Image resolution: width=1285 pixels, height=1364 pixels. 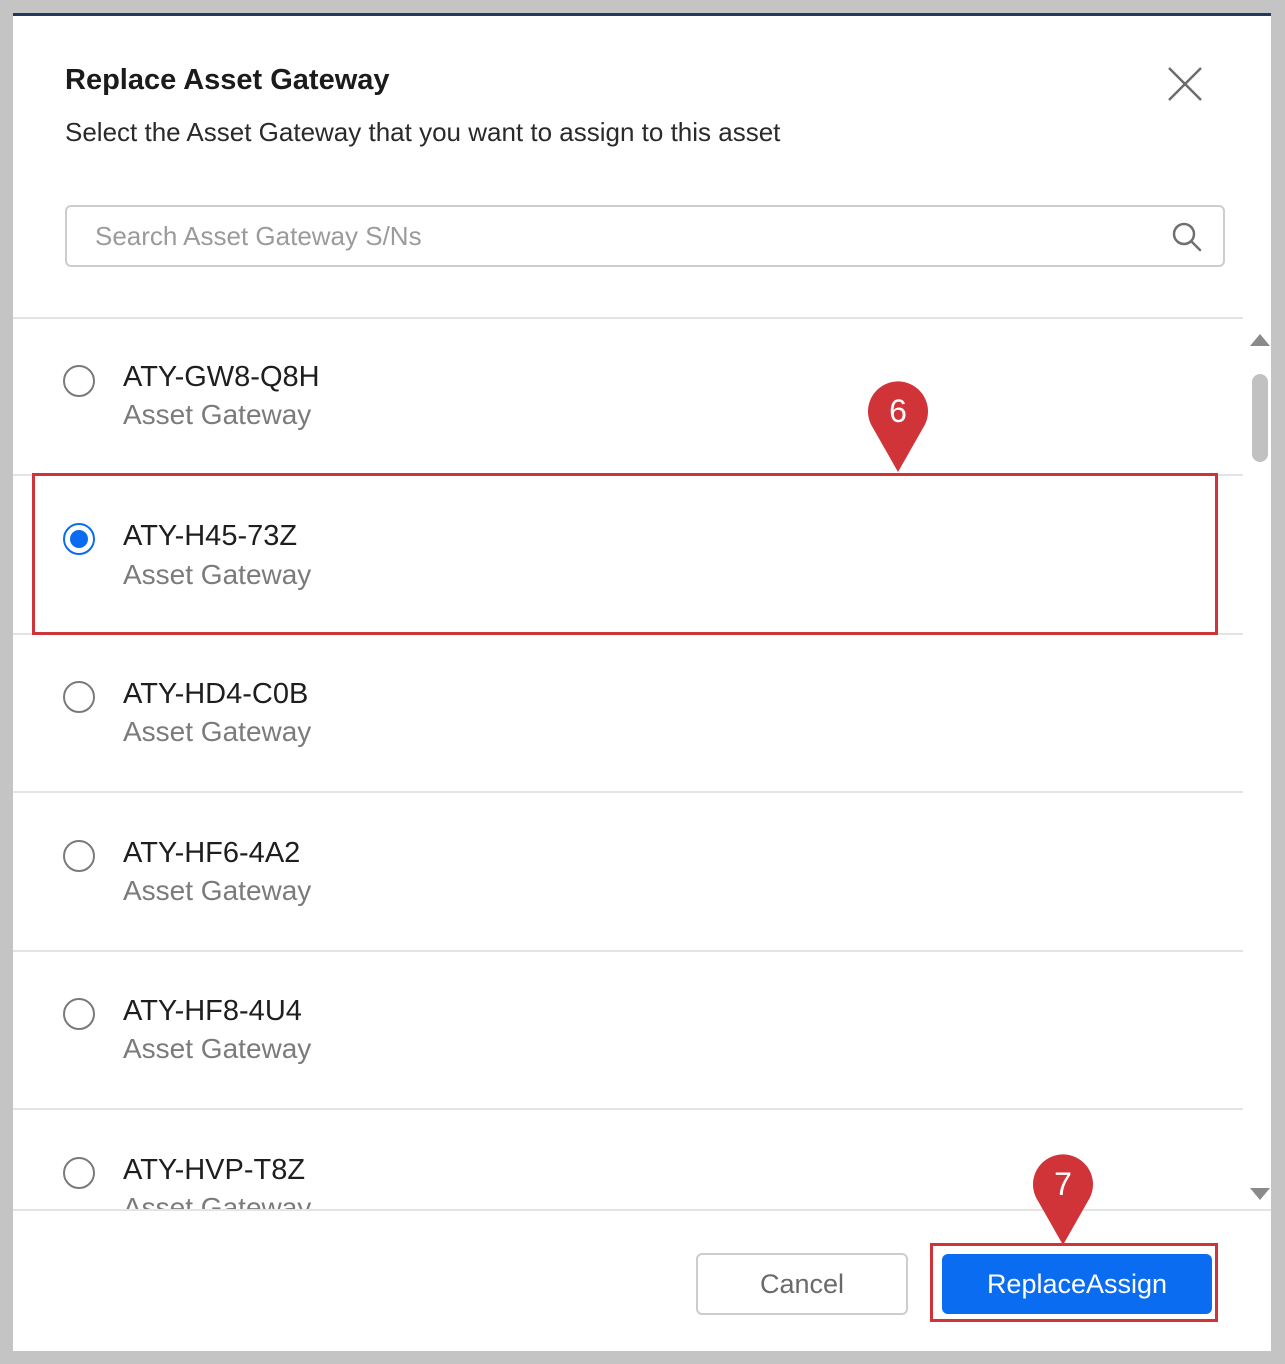 What do you see at coordinates (1185, 84) in the screenshot?
I see `close-icon` at bounding box center [1185, 84].